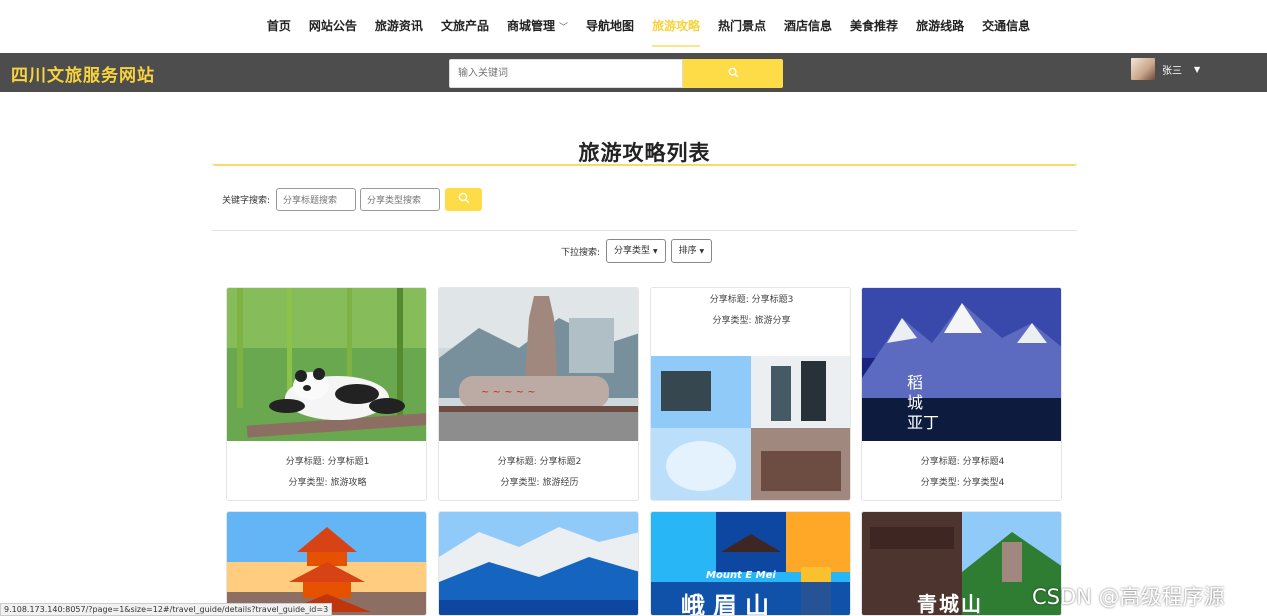 This screenshot has height=616, width=1267. I want to click on dropdown-filter: 下拉搜索: 分享类型 ▼ 排序 ▼, so click(639, 251).